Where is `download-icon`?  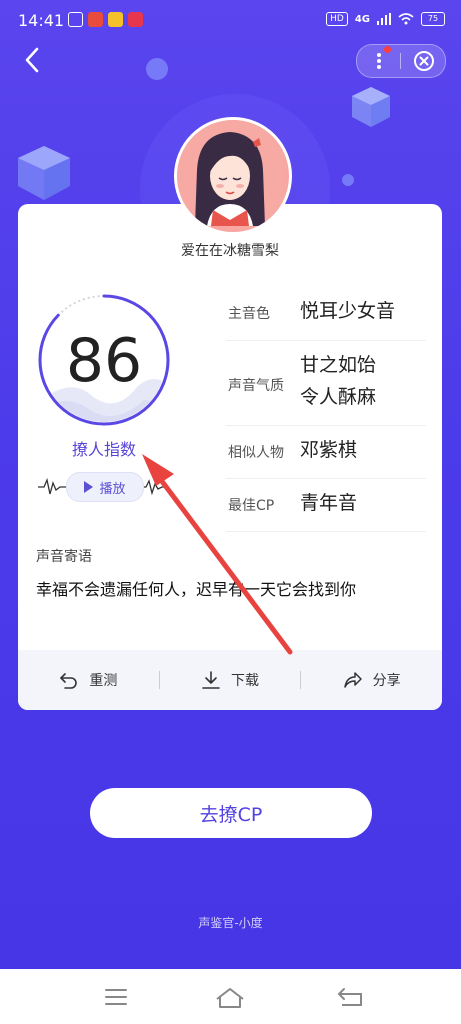
download-icon is located at coordinates (211, 680).